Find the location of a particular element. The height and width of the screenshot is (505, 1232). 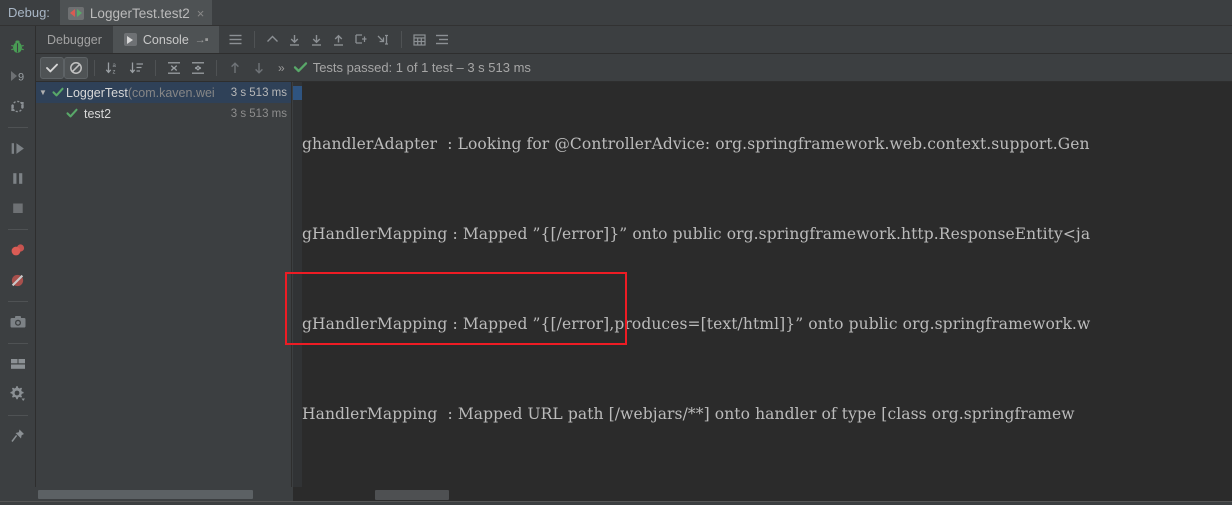

drop-frame-icon is located at coordinates (383, 40).